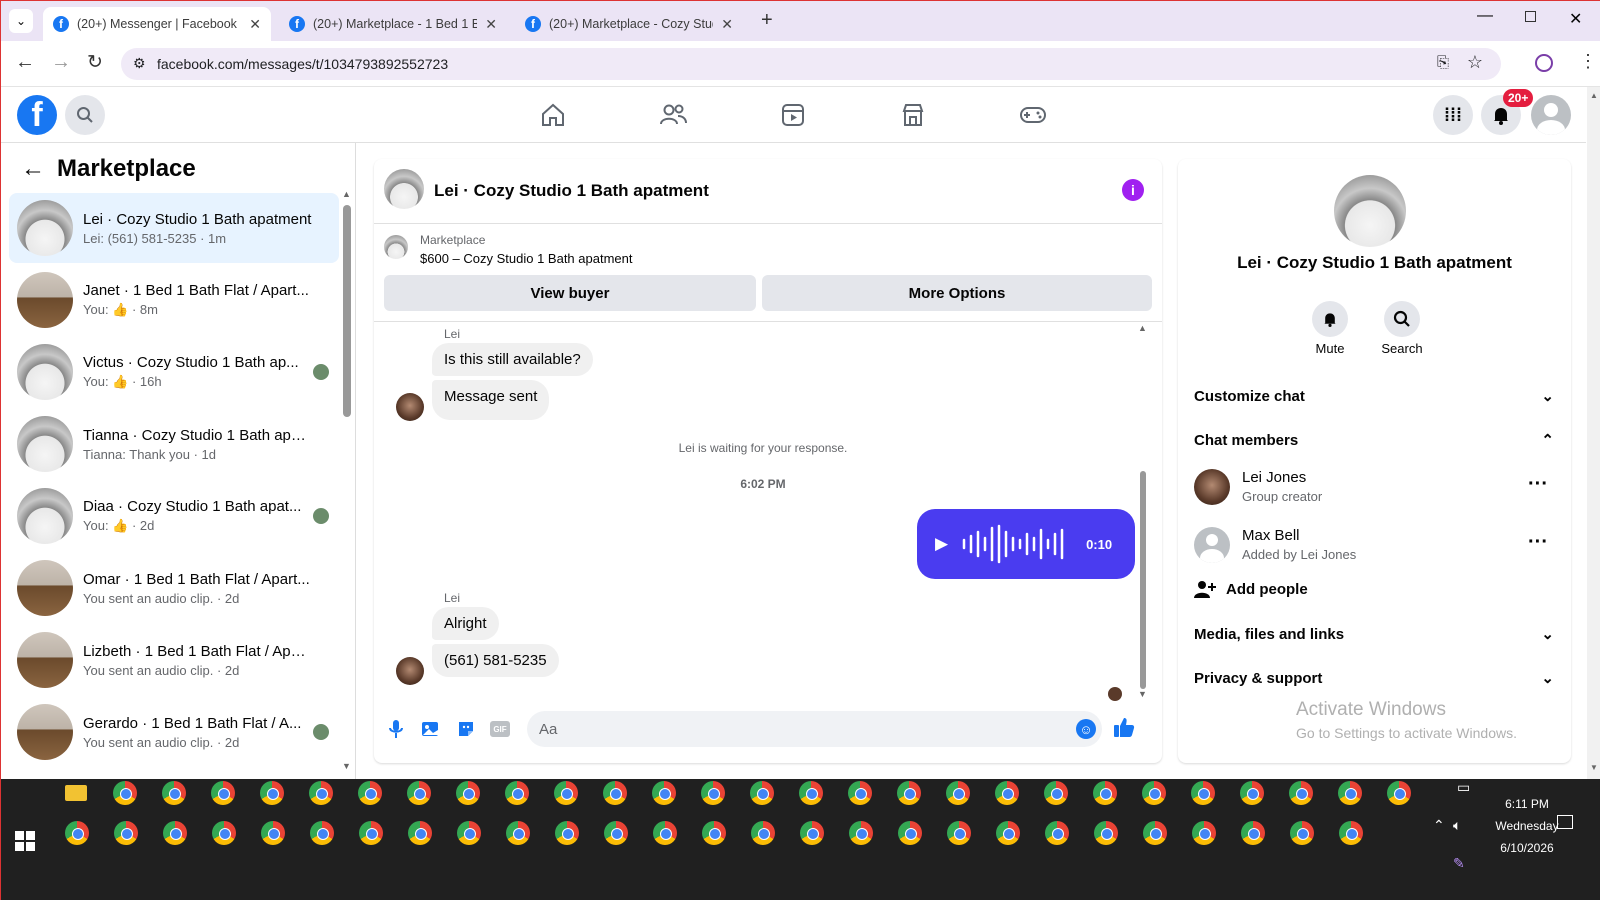  What do you see at coordinates (1267, 589) in the screenshot?
I see `add-people-button: Add people` at bounding box center [1267, 589].